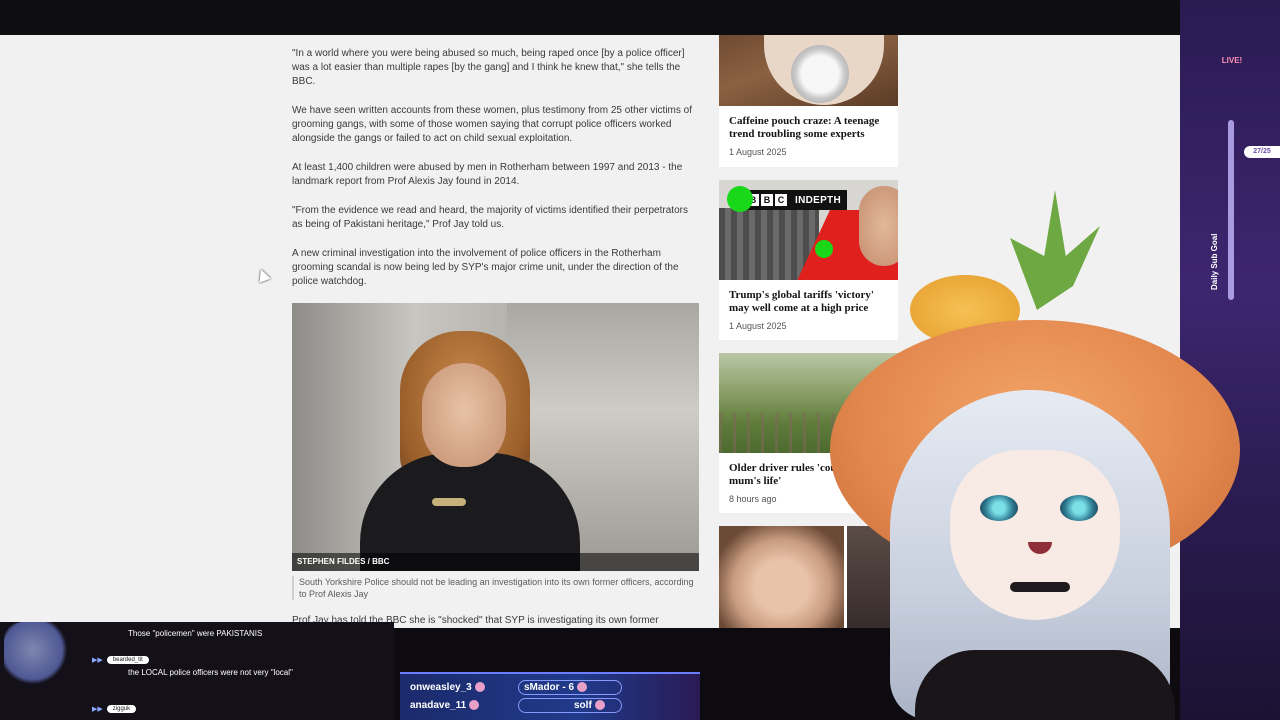 The image size is (1280, 720). I want to click on live-badge: LIVE!, so click(1232, 60).